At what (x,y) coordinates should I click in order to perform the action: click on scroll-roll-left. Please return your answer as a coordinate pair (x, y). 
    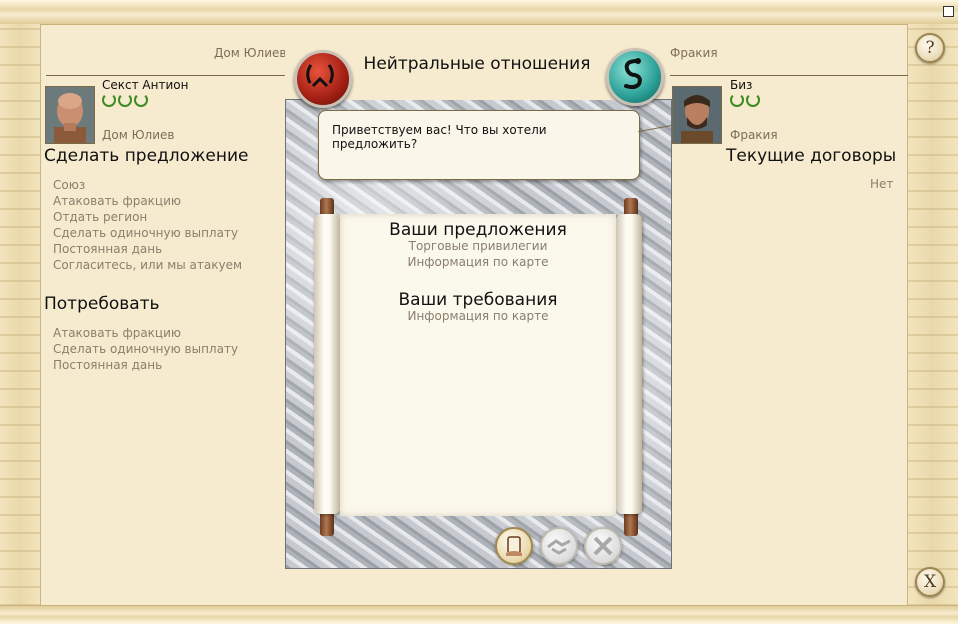
    Looking at the image, I should click on (327, 364).